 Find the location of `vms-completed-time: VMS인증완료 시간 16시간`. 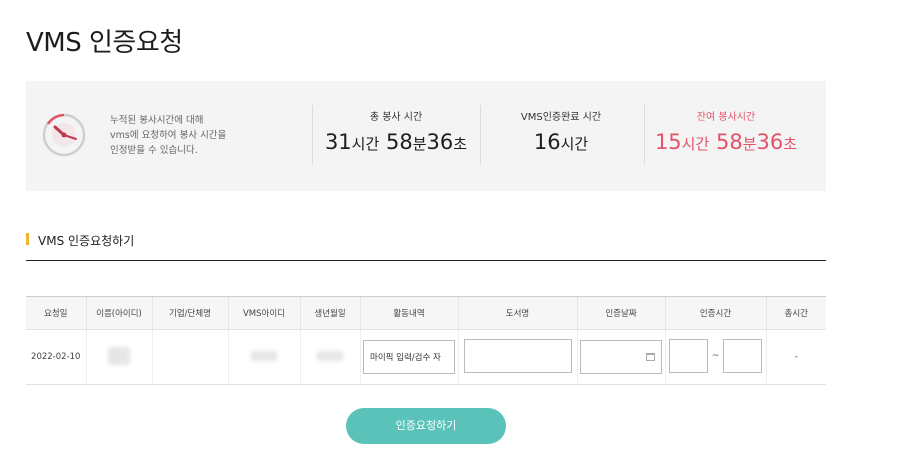

vms-completed-time: VMS인증완료 시간 16시간 is located at coordinates (561, 131).